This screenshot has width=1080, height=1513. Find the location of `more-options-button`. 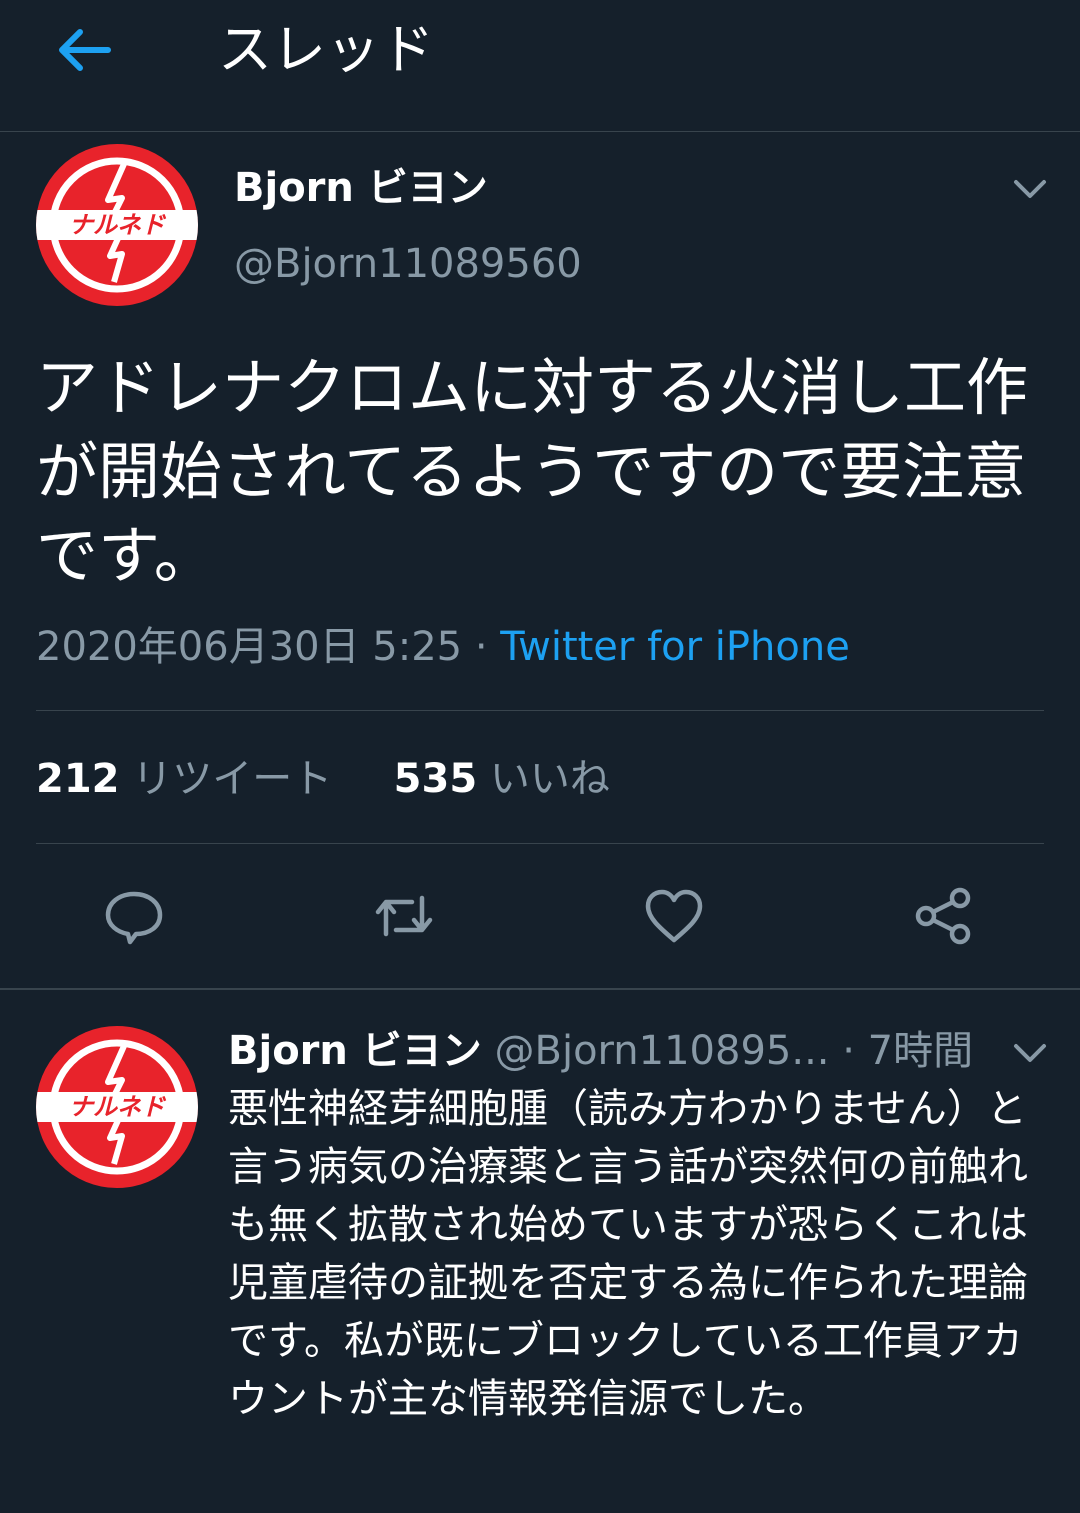

more-options-button is located at coordinates (1030, 189).